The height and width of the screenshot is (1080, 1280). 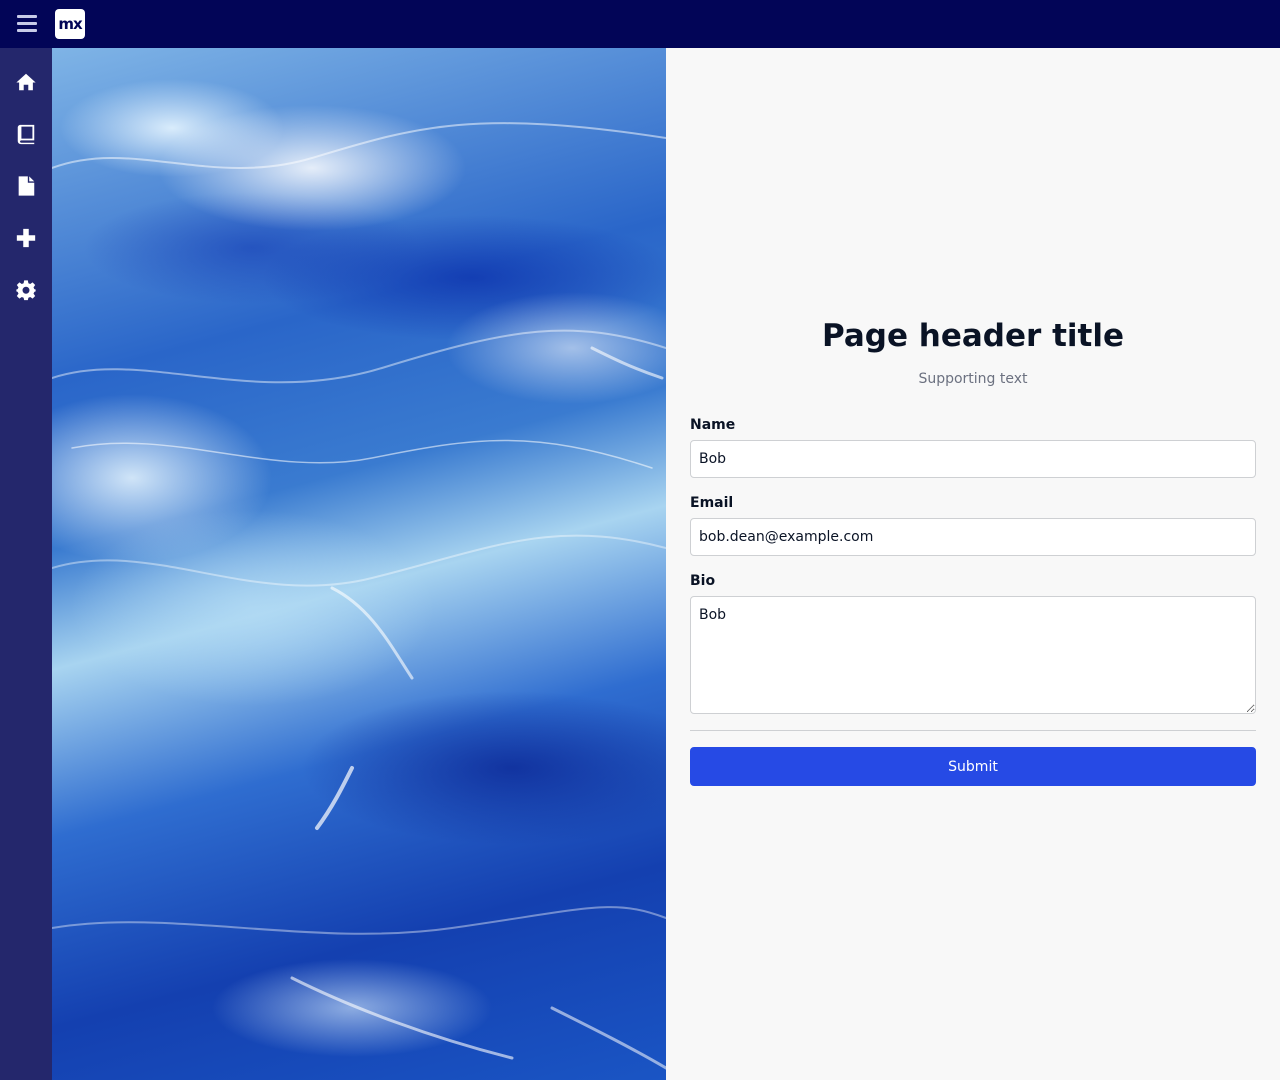 I want to click on sidebar-item-home, so click(x=26, y=82).